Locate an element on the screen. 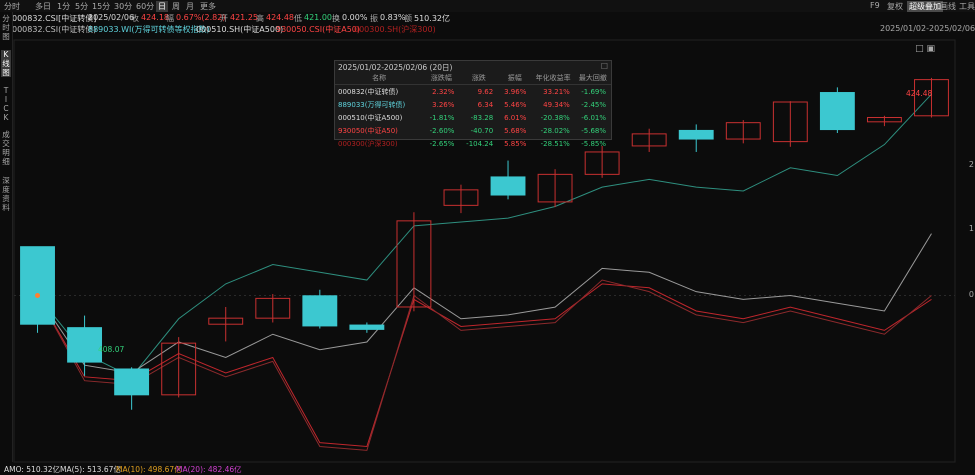 Image resolution: width=975 pixels, height=475 pixels. col-header: 年化收益率 is located at coordinates (553, 78).